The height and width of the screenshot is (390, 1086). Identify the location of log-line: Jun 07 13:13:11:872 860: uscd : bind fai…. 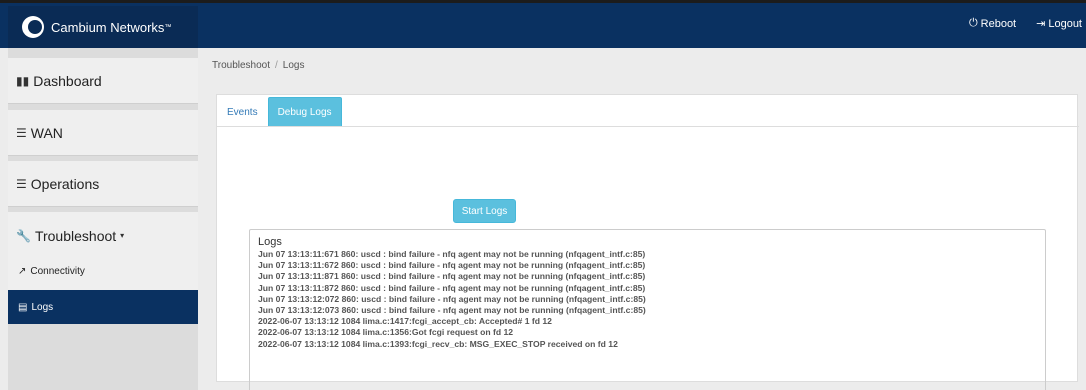
(452, 287).